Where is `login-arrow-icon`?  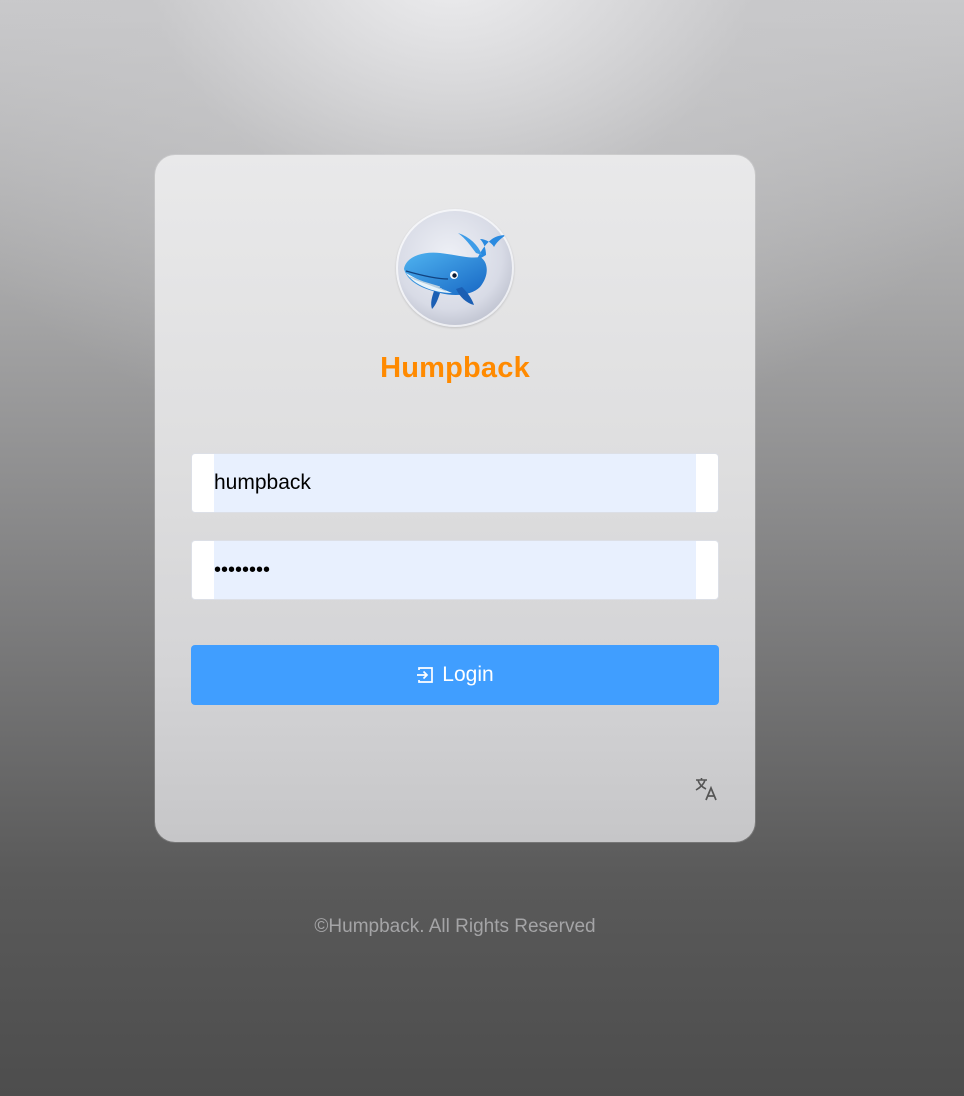 login-arrow-icon is located at coordinates (425, 675).